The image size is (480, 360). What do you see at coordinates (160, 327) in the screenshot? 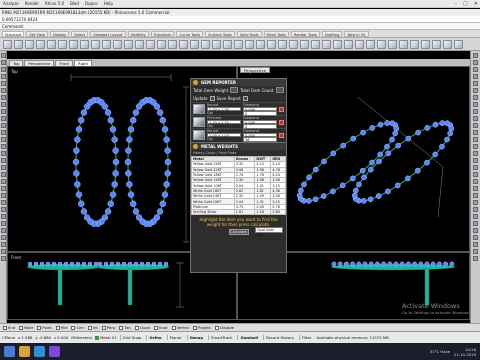
I see `osnap-knot: Knot` at bounding box center [160, 327].